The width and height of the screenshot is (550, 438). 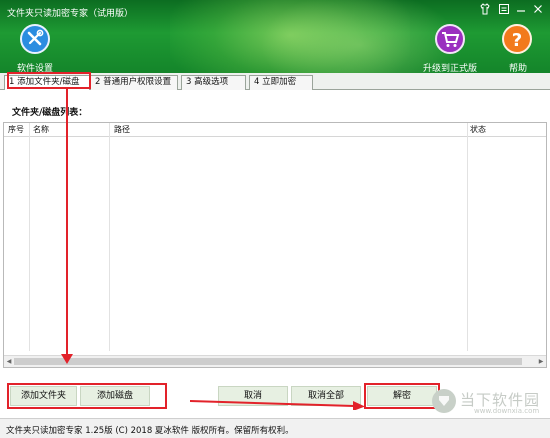 What do you see at coordinates (538, 10) in the screenshot?
I see `close-icon` at bounding box center [538, 10].